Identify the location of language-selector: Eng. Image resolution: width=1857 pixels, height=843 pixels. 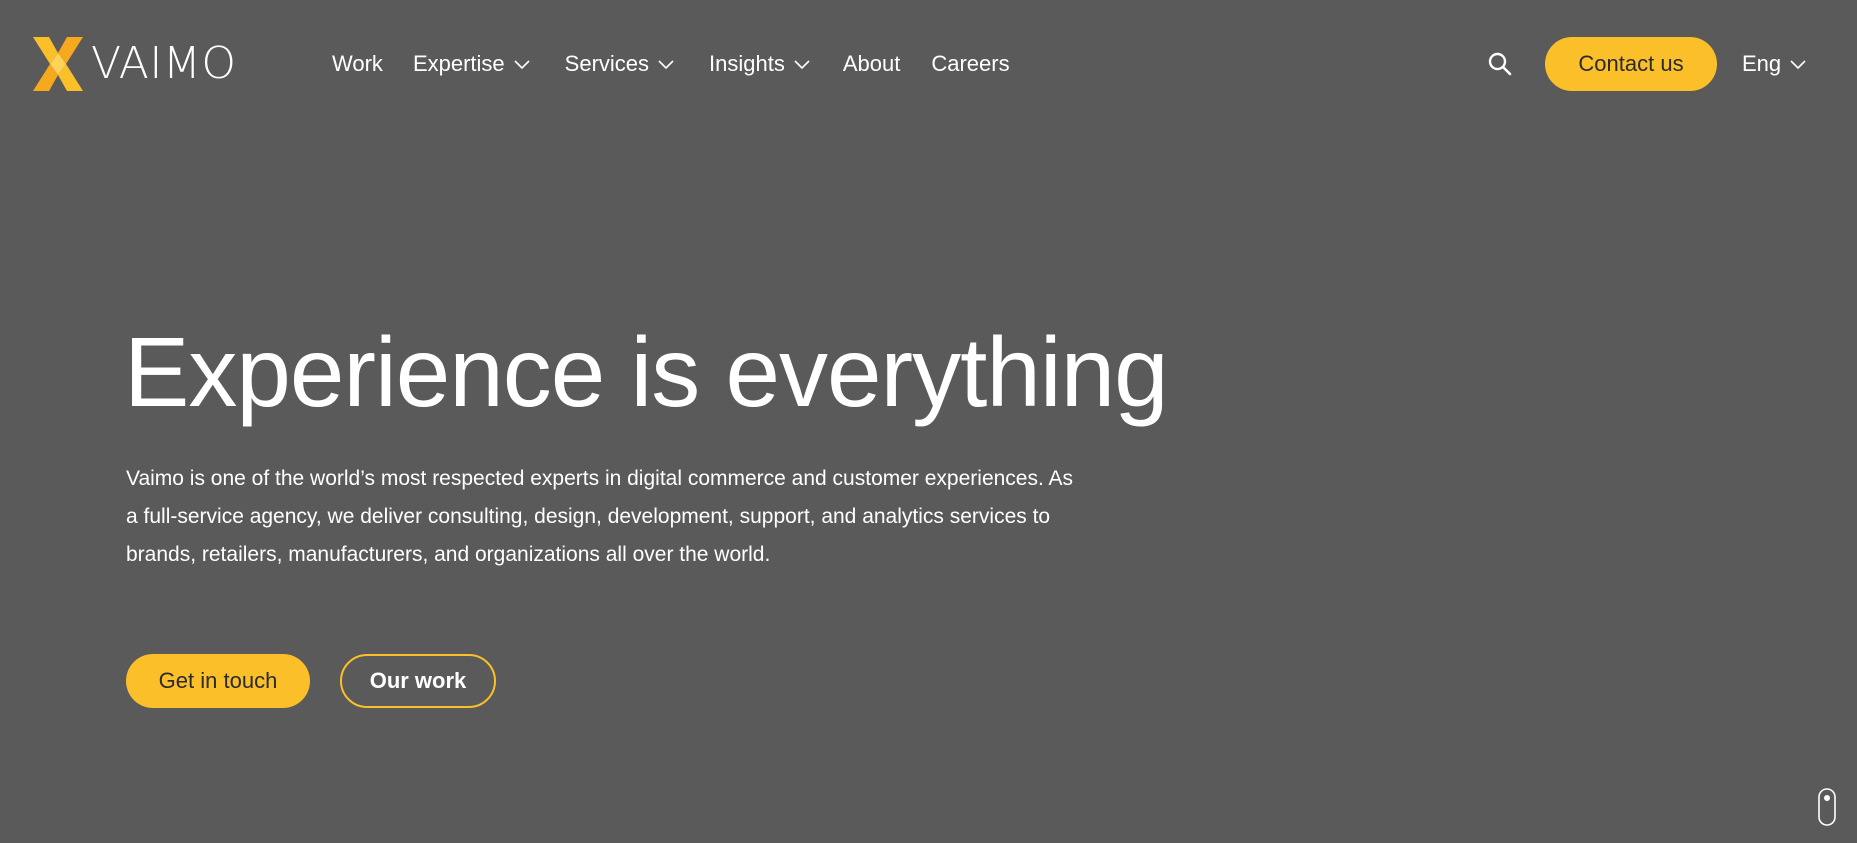
(1774, 64).